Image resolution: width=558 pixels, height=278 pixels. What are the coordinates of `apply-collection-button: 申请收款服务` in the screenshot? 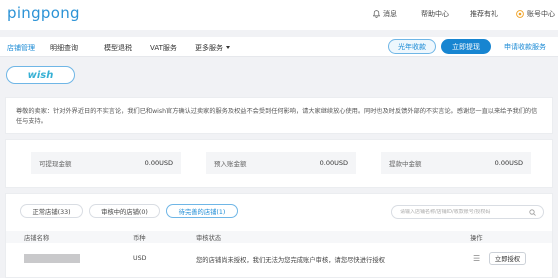 It's located at (525, 46).